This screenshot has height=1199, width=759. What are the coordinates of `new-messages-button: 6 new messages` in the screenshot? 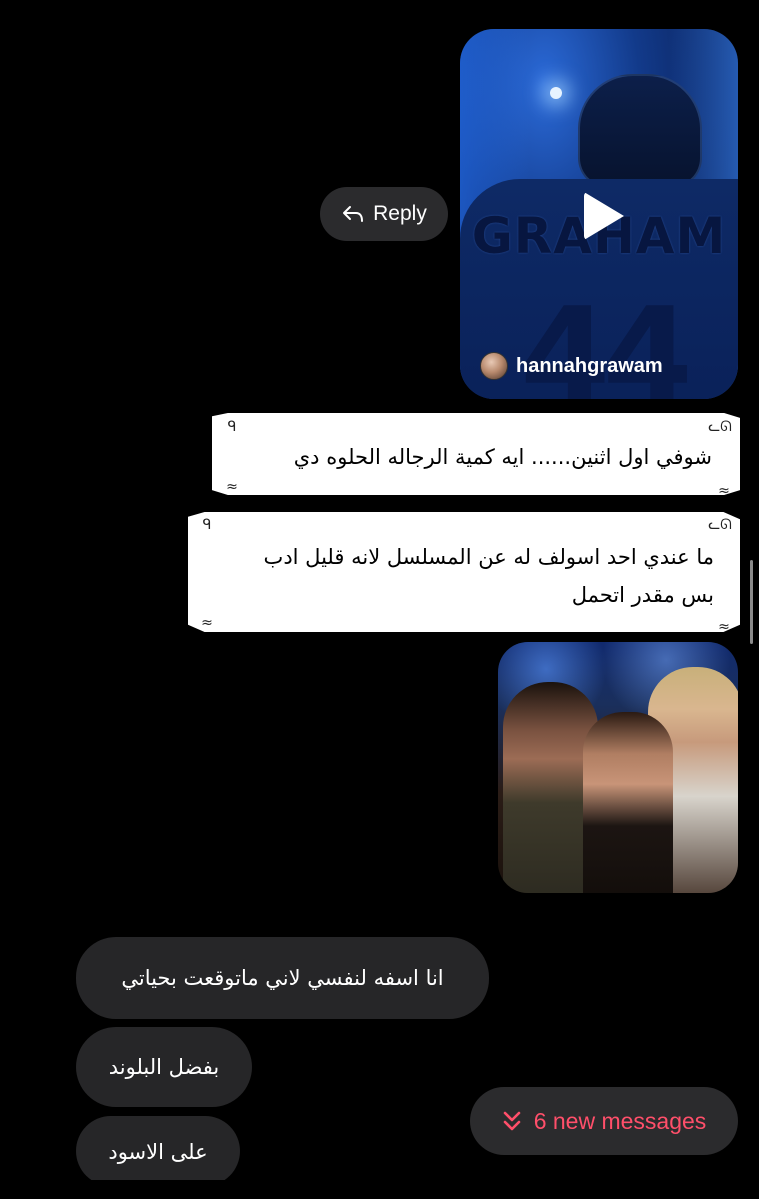 It's located at (604, 1121).